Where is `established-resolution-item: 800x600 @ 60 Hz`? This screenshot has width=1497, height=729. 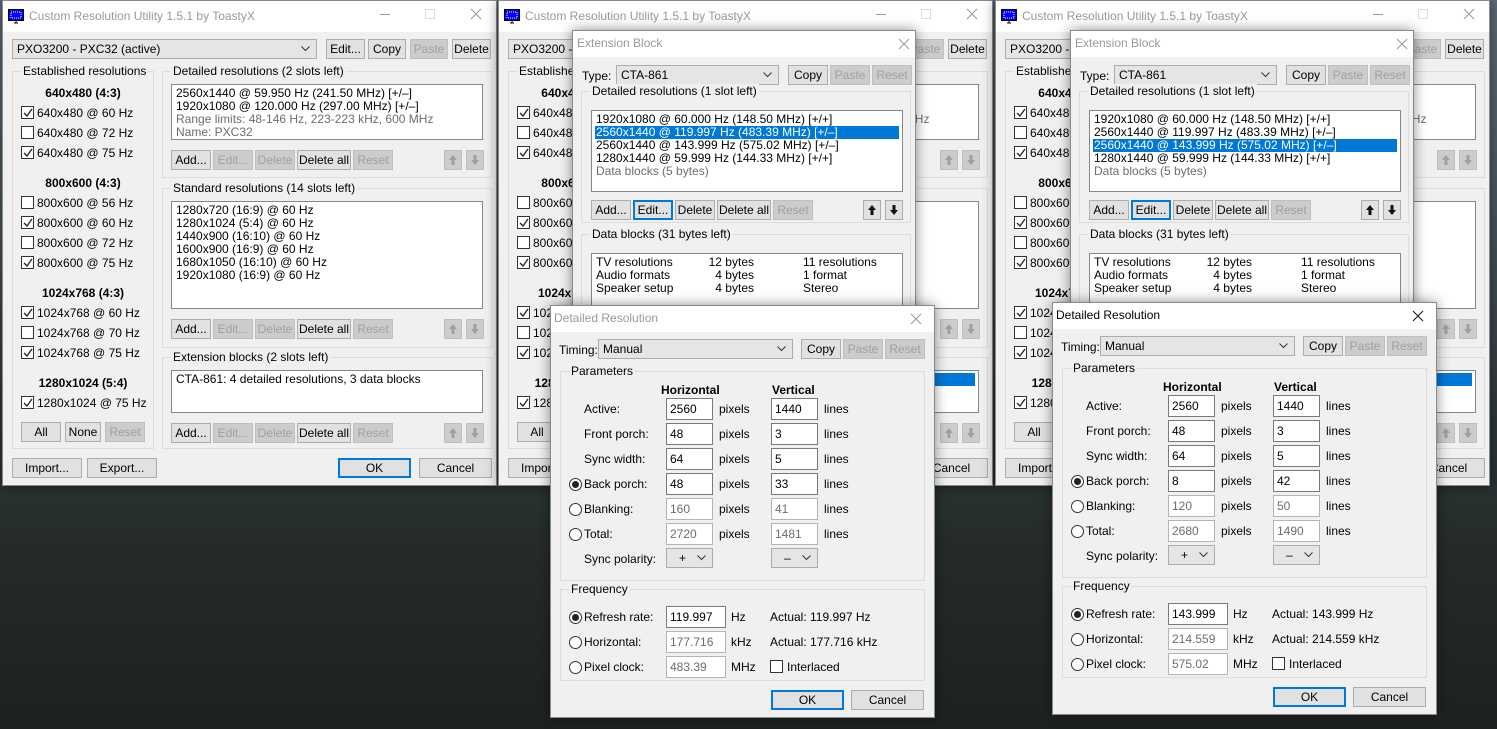 established-resolution-item: 800x600 @ 60 Hz is located at coordinates (86, 224).